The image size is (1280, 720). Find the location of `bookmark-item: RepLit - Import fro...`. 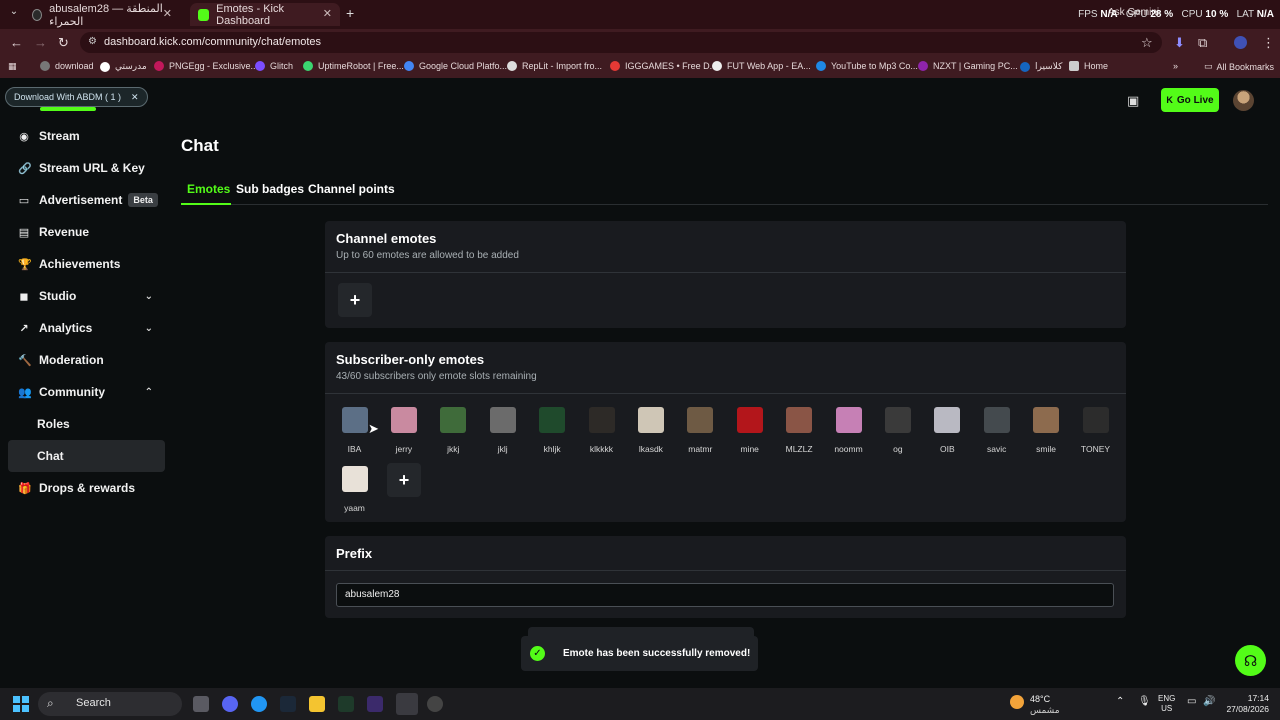

bookmark-item: RepLit - Import fro... is located at coordinates (554, 66).